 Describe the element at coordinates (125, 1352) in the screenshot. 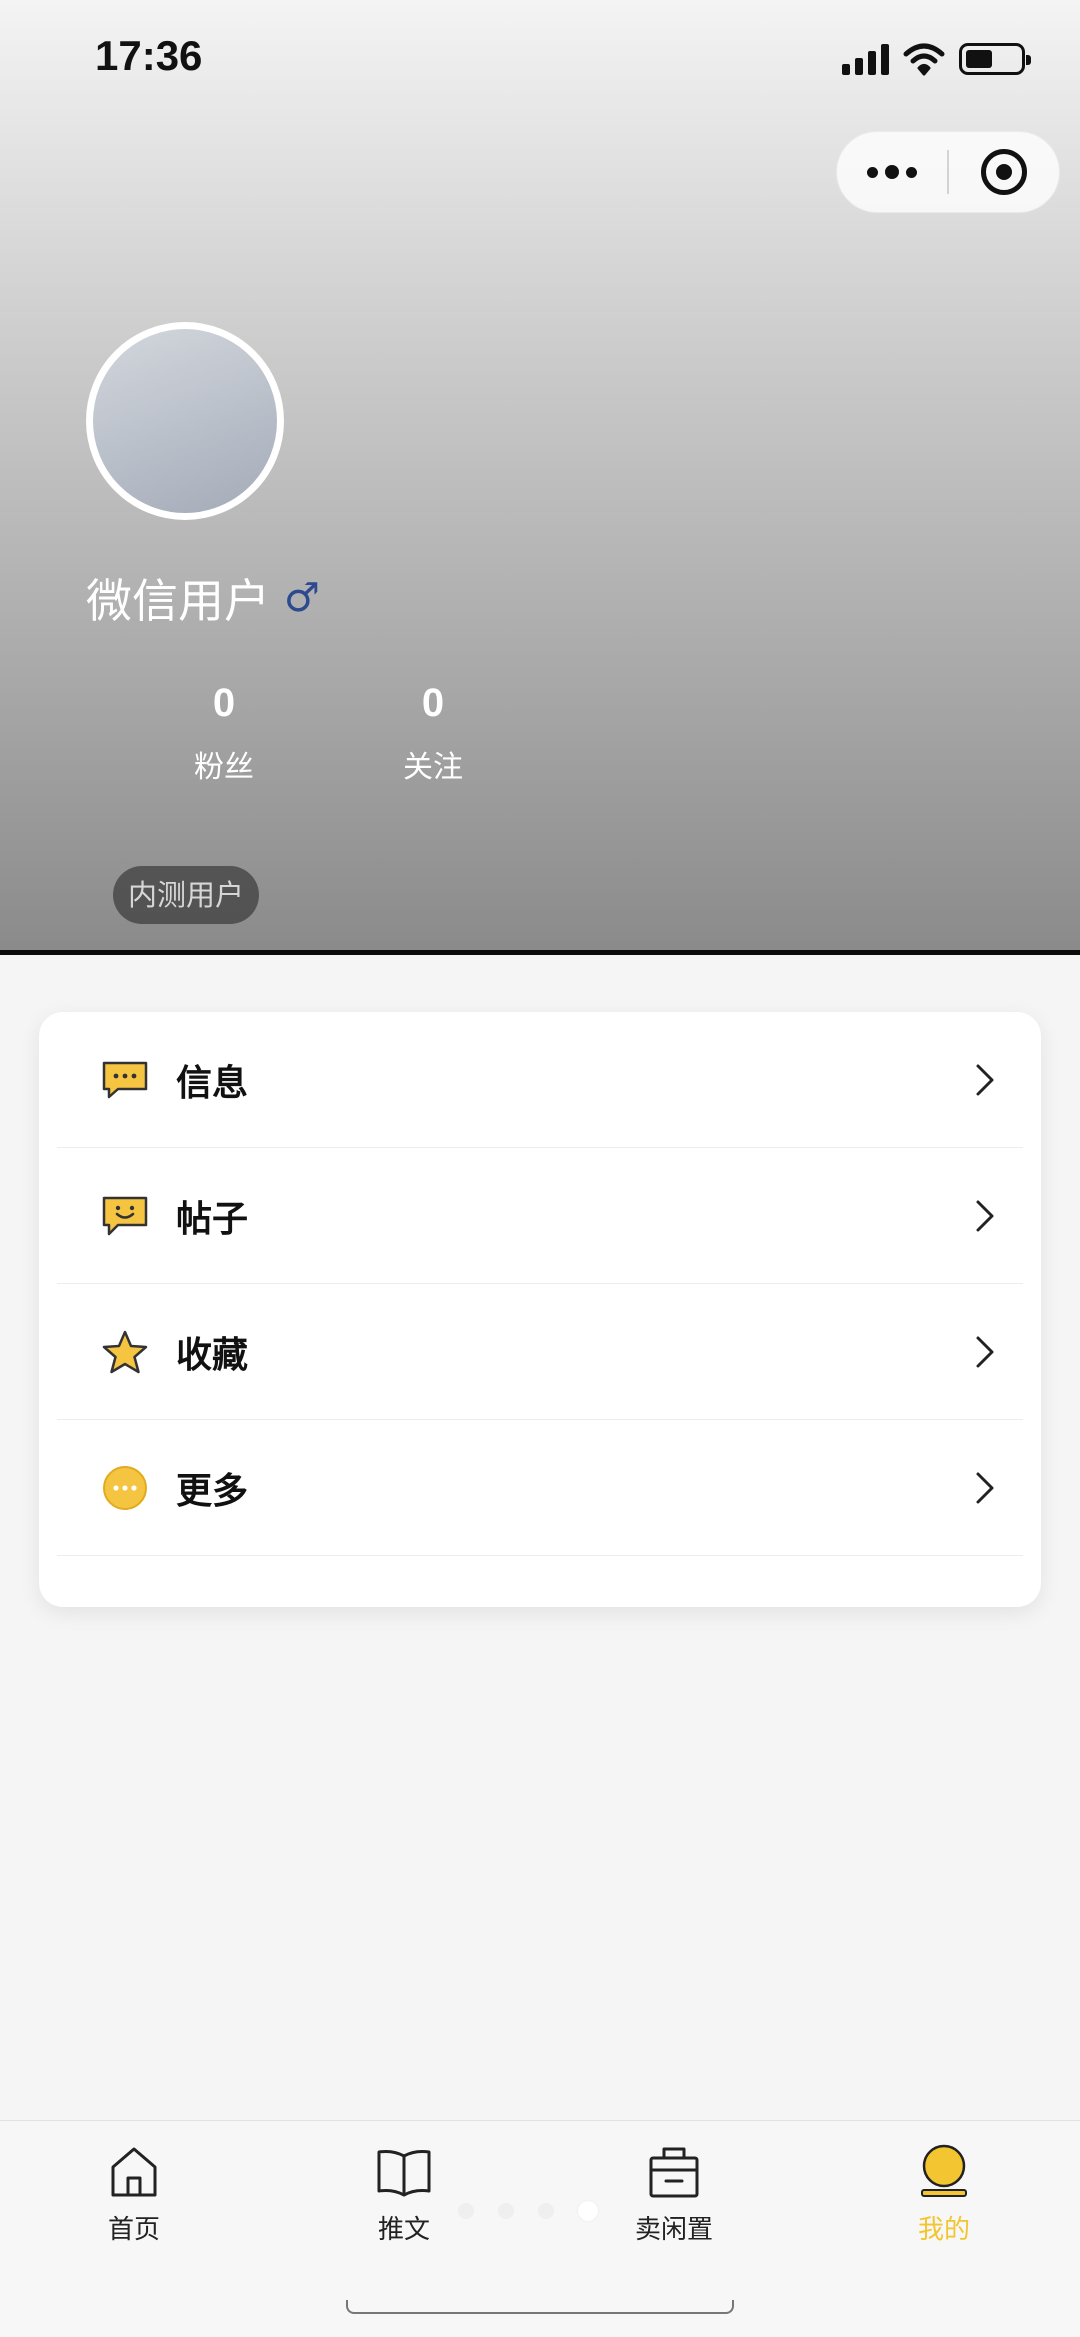

I see `star-icon` at that location.